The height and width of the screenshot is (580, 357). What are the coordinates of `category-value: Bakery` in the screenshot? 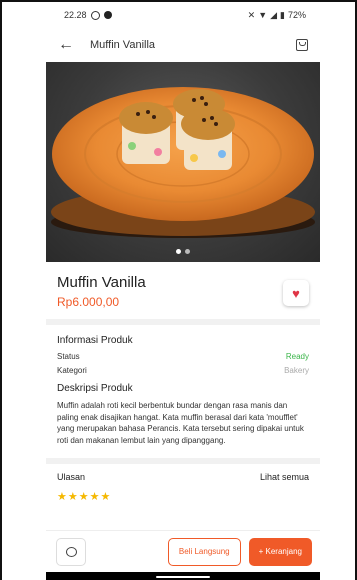 It's located at (296, 370).